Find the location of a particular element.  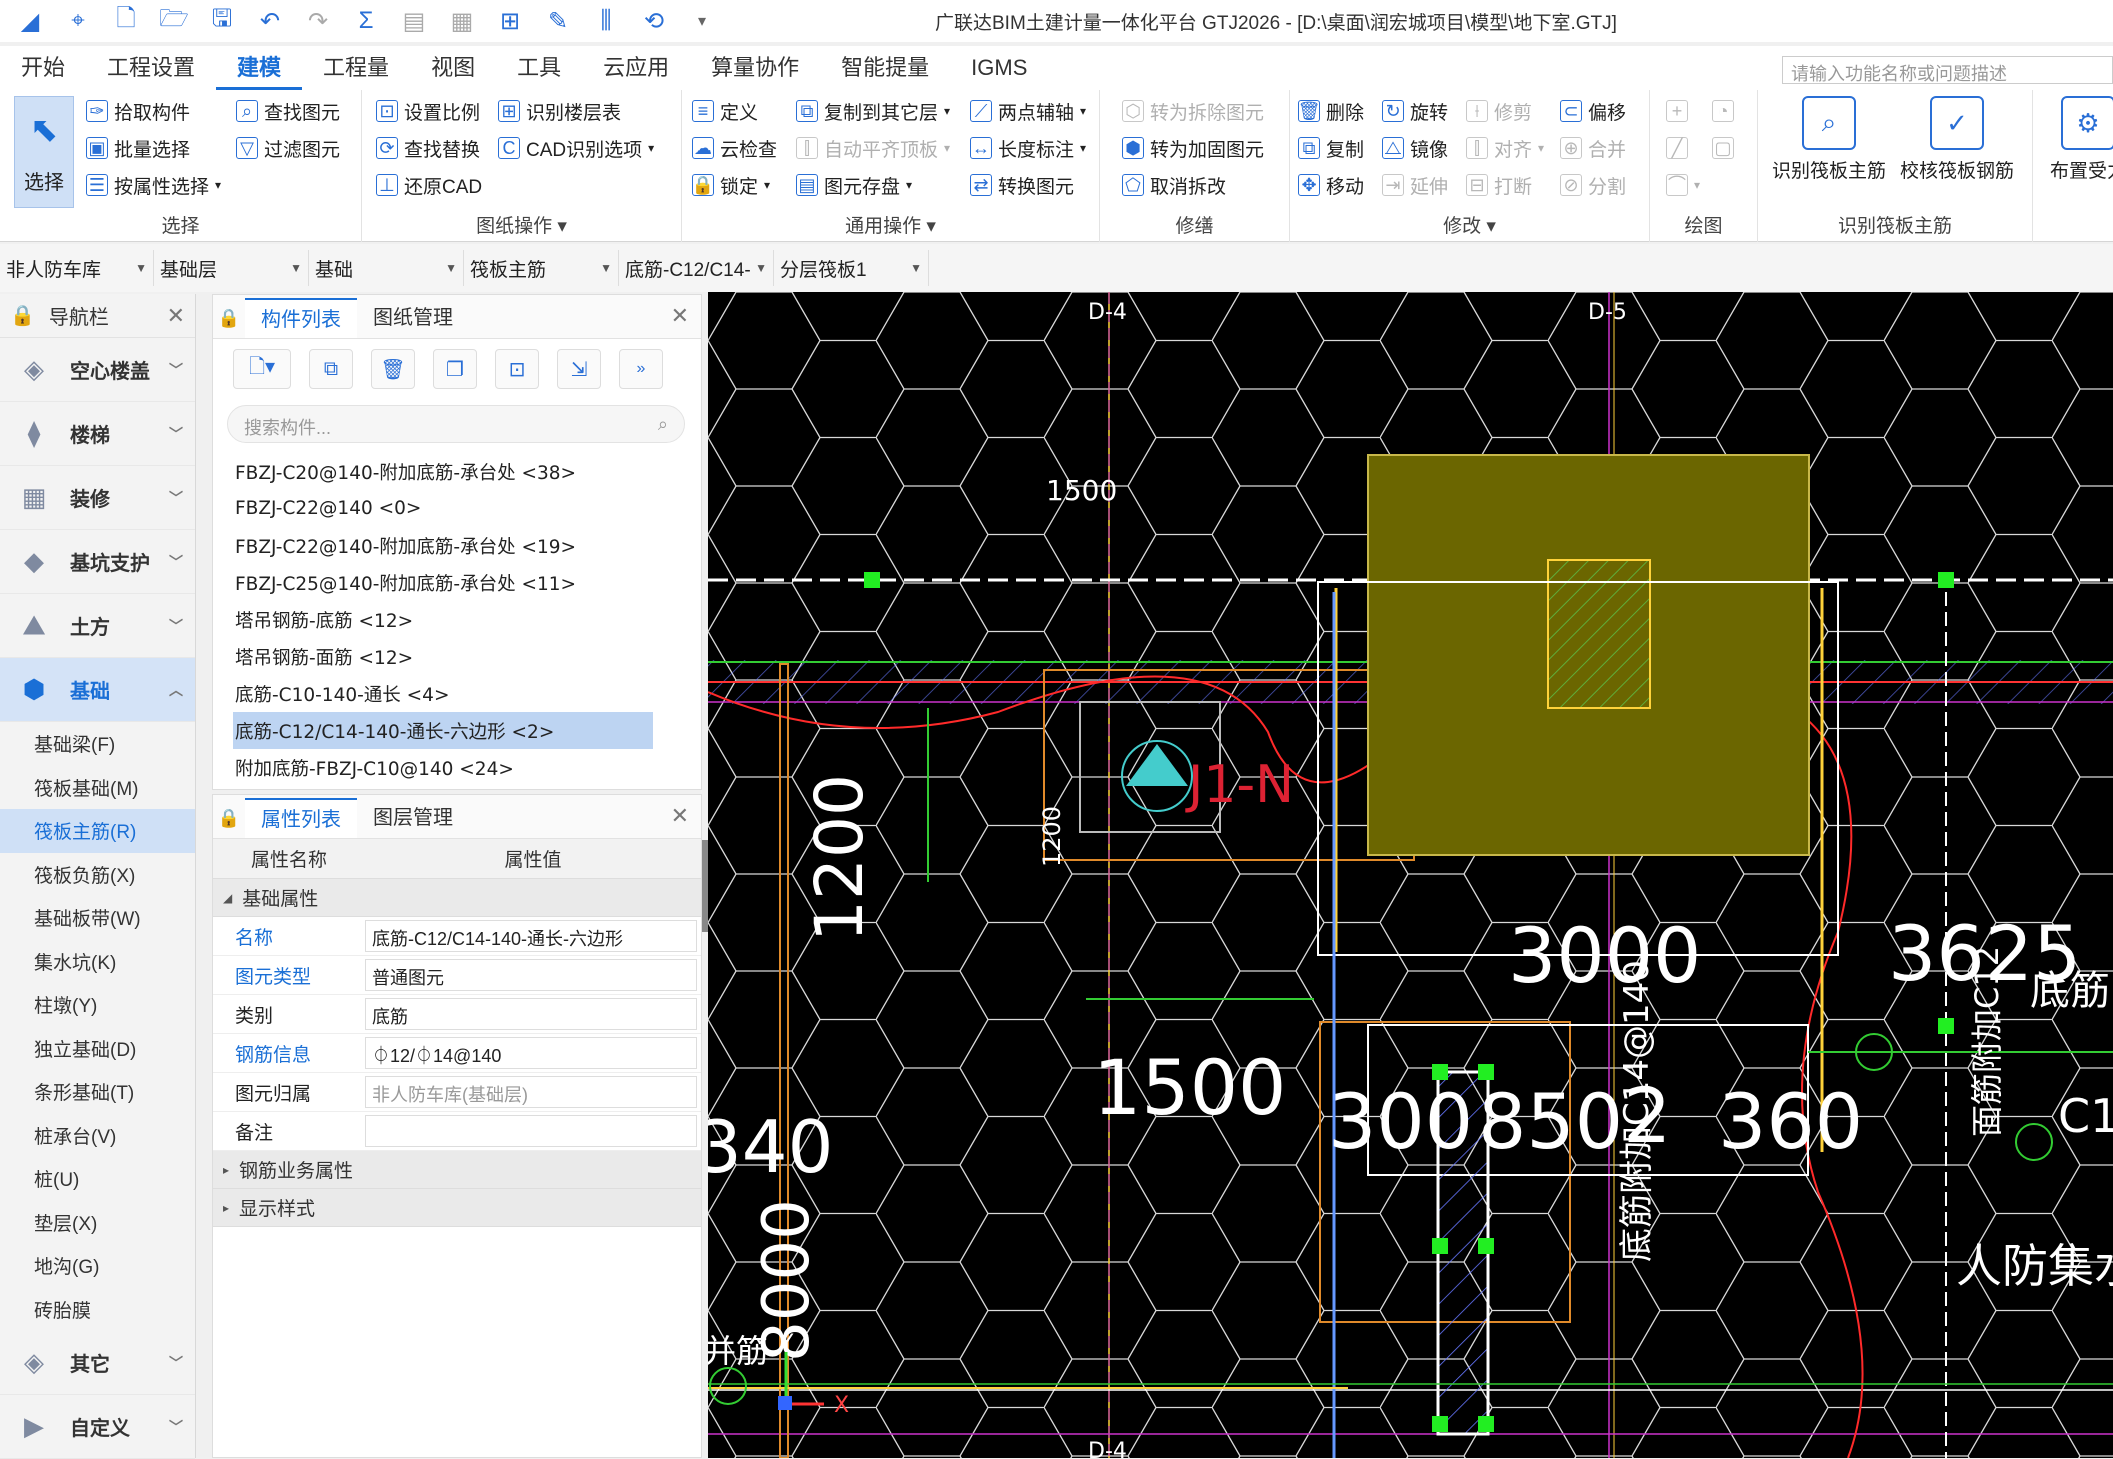

draw-arc-button: ⌒ ▾ is located at coordinates (1683, 185).